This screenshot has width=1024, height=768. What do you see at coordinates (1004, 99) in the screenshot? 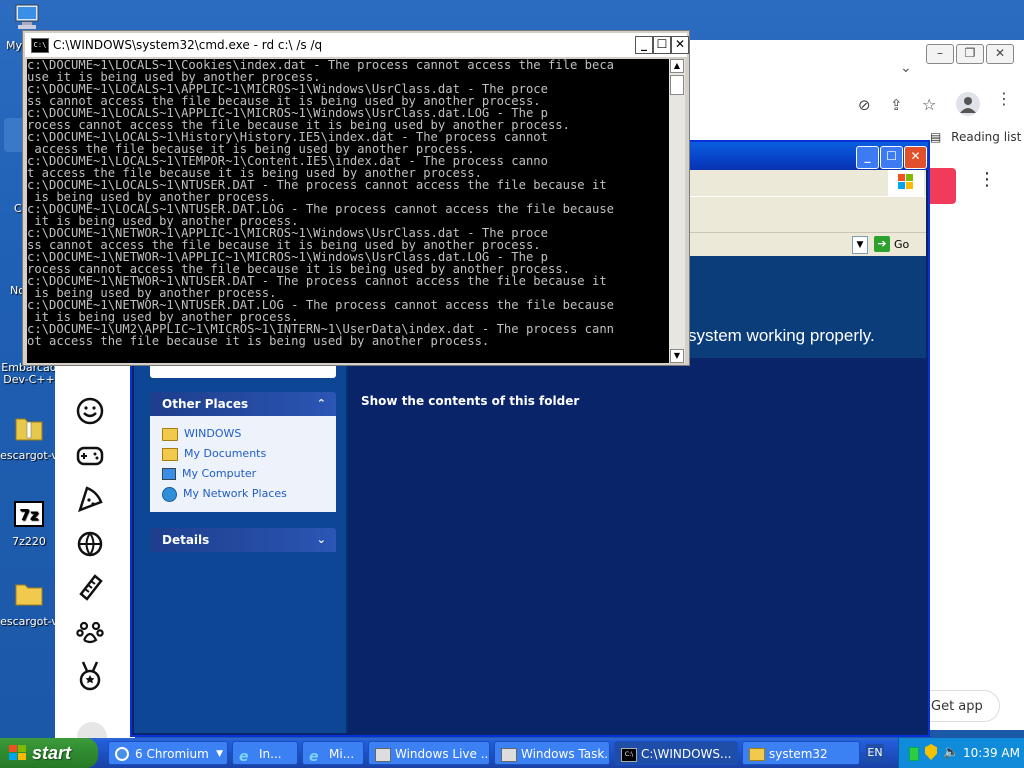
I see `more-menu-icon: ⋮` at bounding box center [1004, 99].